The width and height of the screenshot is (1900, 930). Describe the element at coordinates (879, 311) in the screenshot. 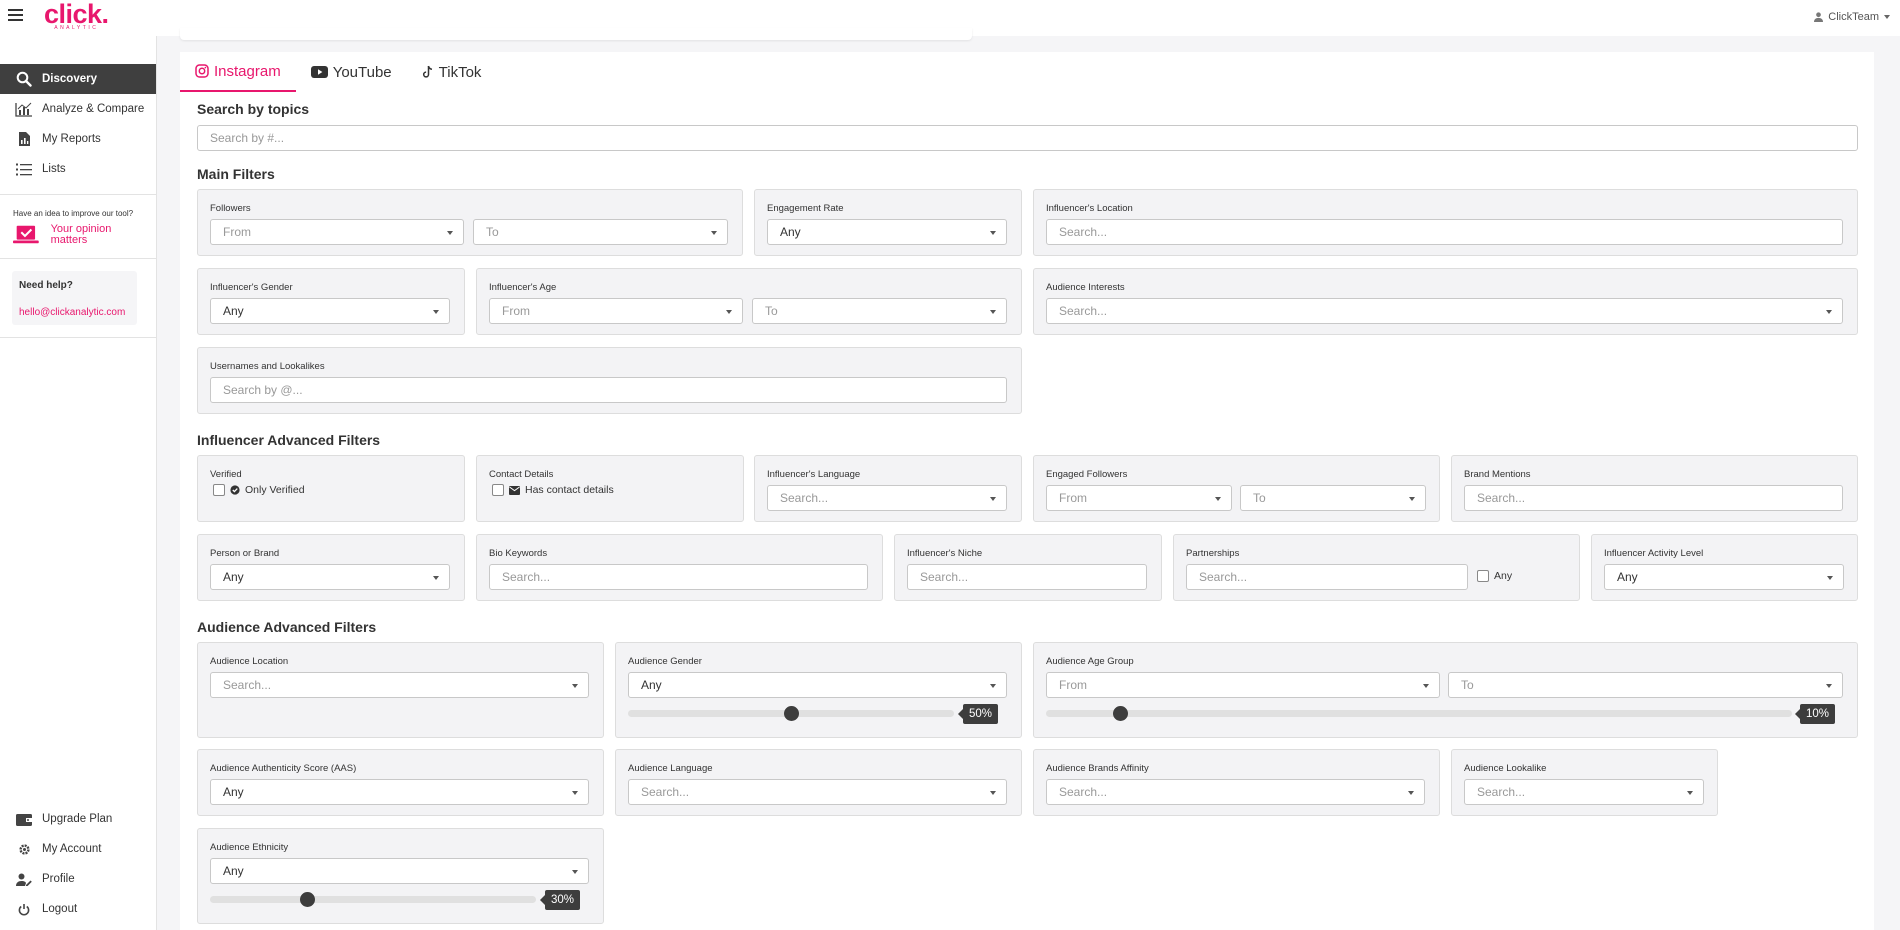

I see `influencer-age-to-select: To` at that location.